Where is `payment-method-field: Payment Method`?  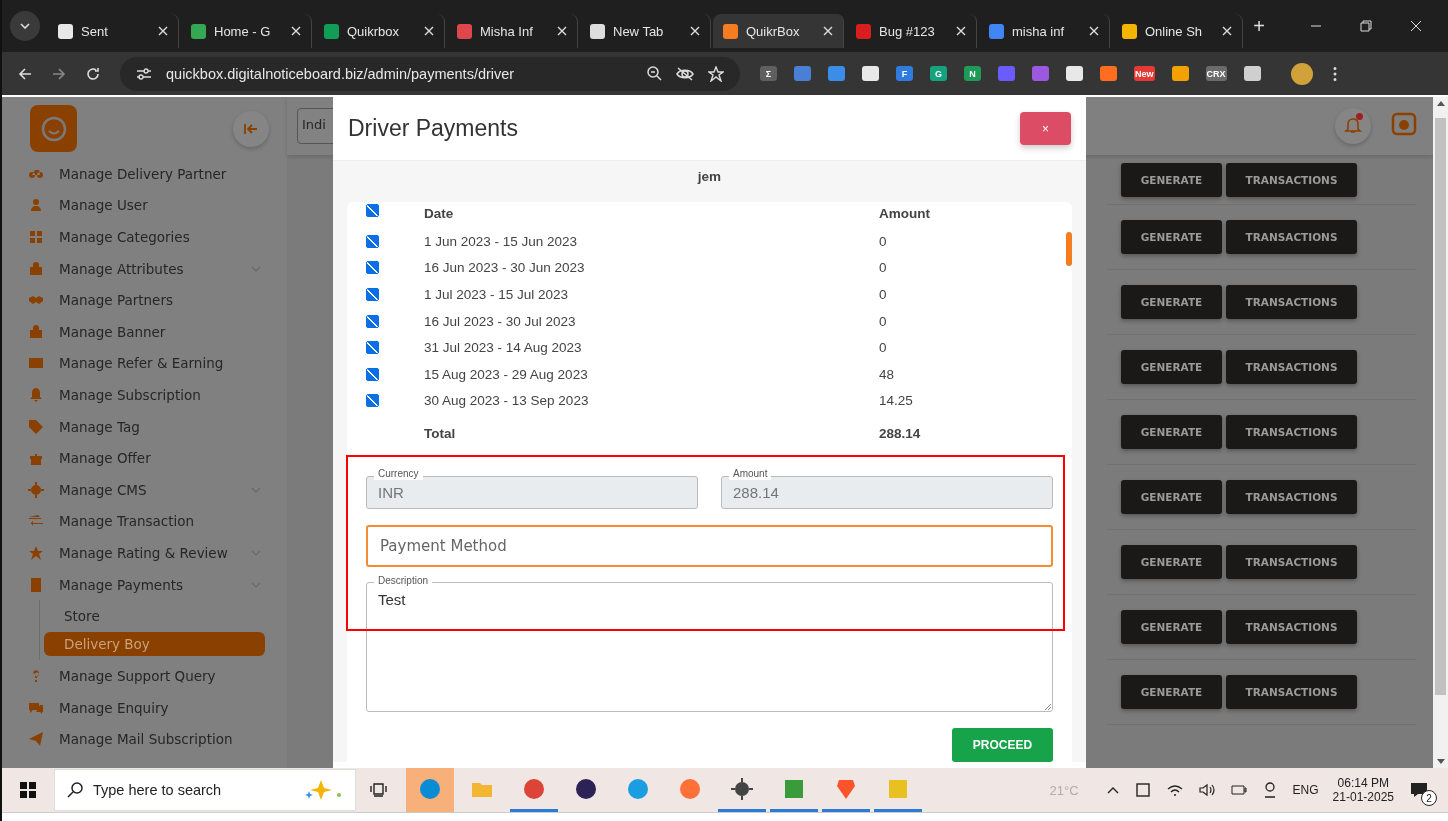 payment-method-field: Payment Method is located at coordinates (709, 546).